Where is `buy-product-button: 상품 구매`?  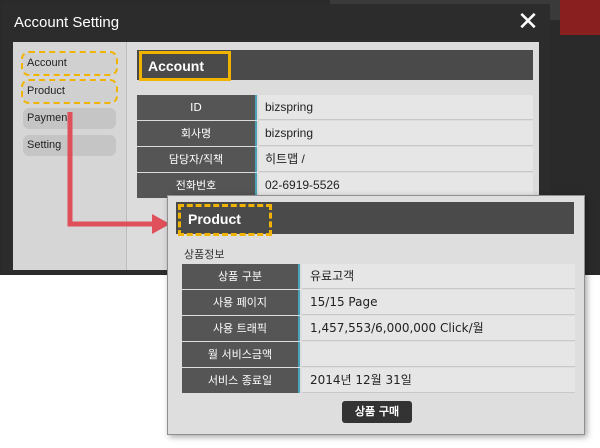 buy-product-button: 상품 구매 is located at coordinates (377, 412).